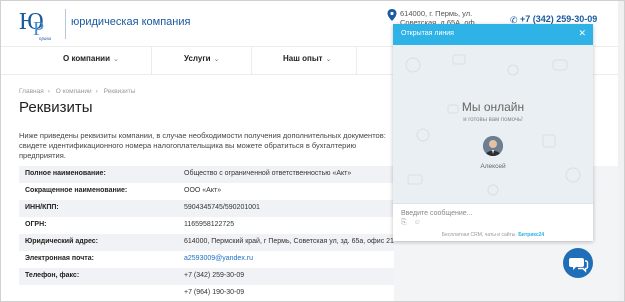 The image size is (625, 302). Describe the element at coordinates (52, 275) in the screenshot. I see `row-label: Телефон, факс:` at that location.